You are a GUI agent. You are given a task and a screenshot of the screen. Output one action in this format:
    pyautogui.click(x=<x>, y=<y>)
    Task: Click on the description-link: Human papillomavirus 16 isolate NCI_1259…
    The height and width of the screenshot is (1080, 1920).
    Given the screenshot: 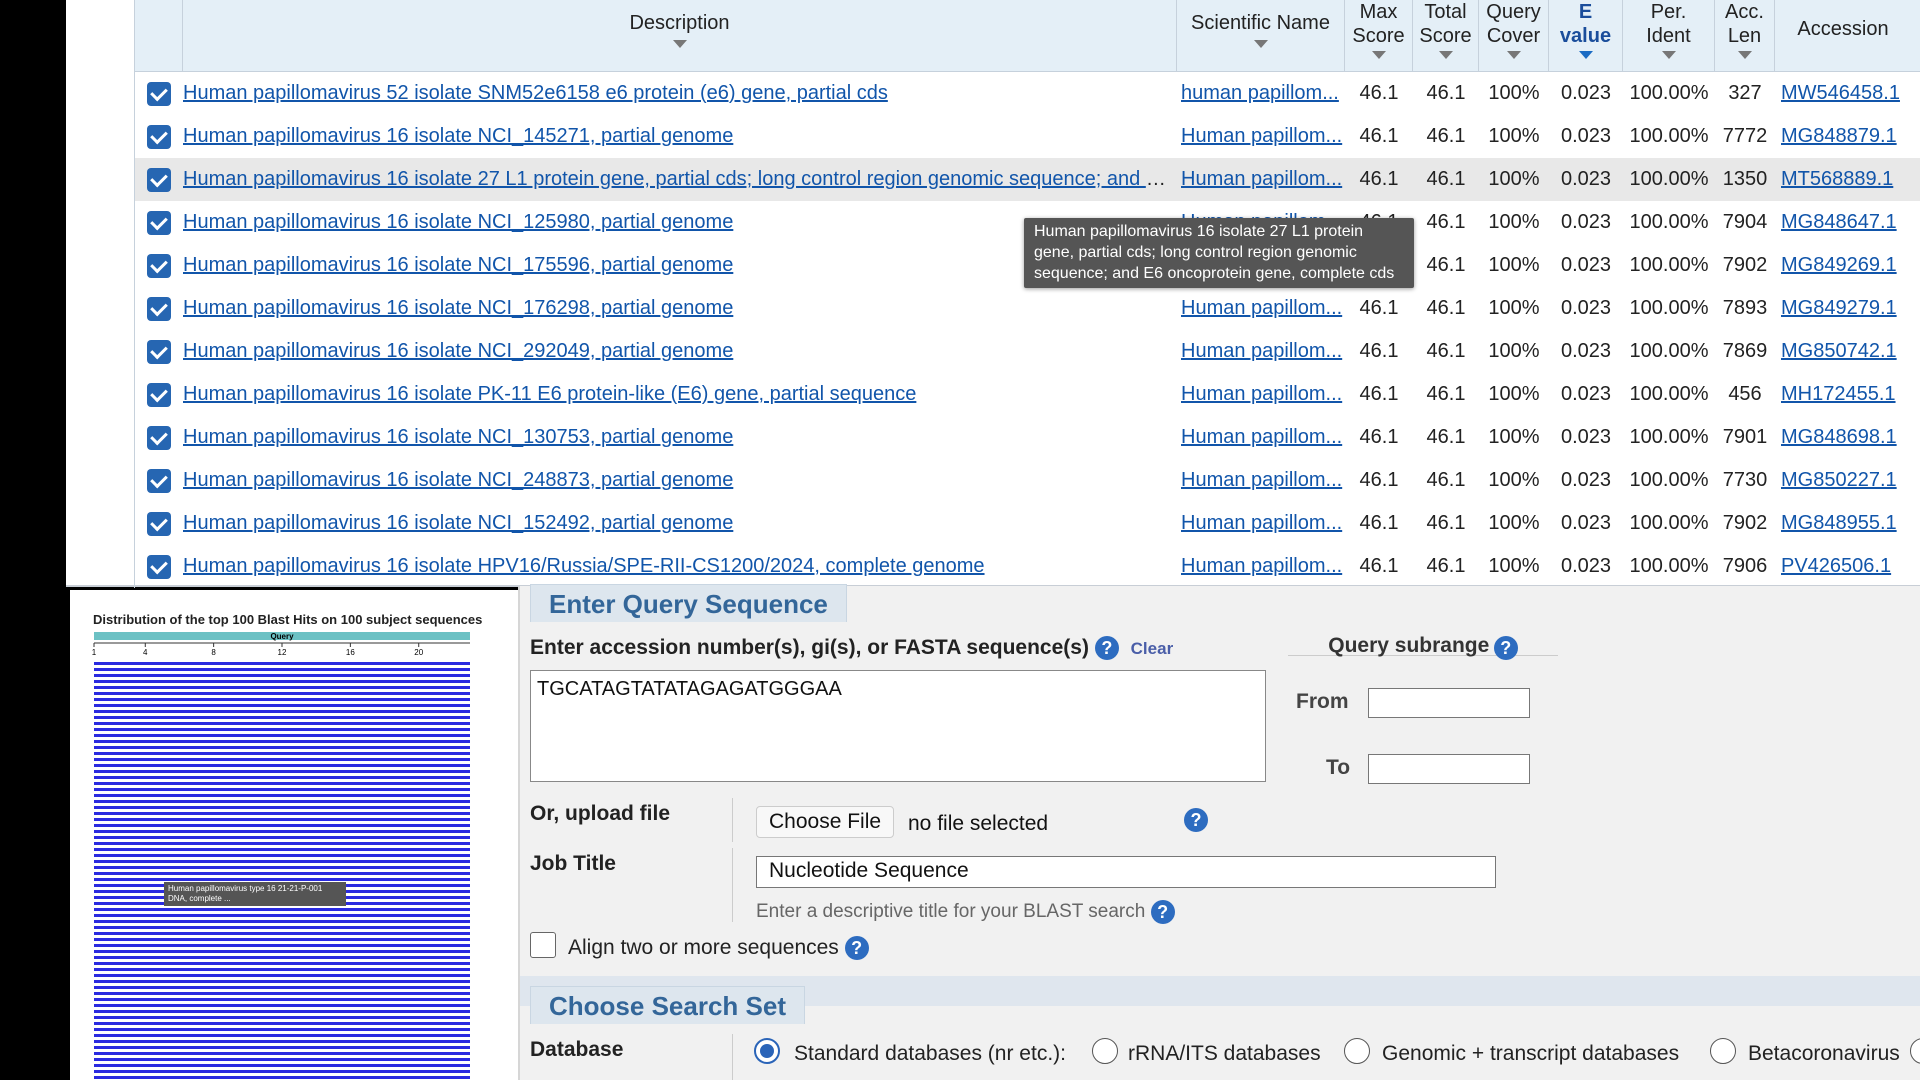 What is the action you would take?
    pyautogui.click(x=458, y=222)
    